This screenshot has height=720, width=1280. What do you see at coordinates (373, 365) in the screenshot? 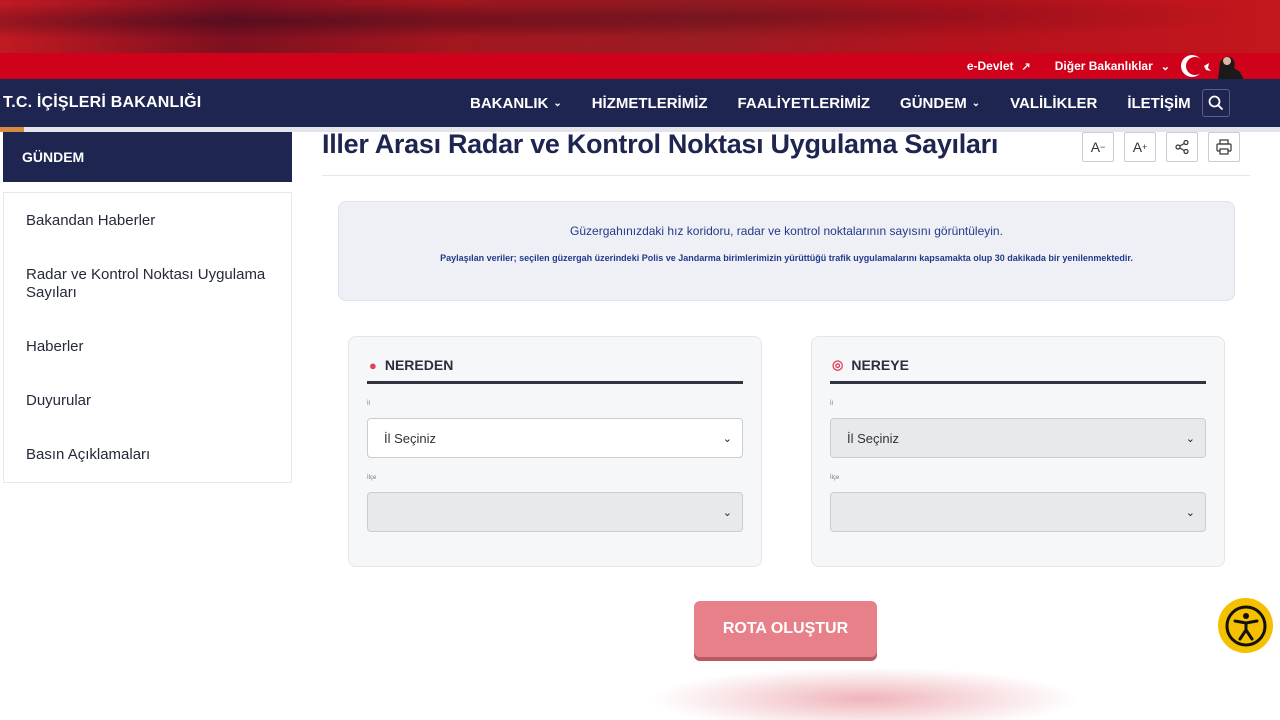
I see `map-pin-icon: ●` at bounding box center [373, 365].